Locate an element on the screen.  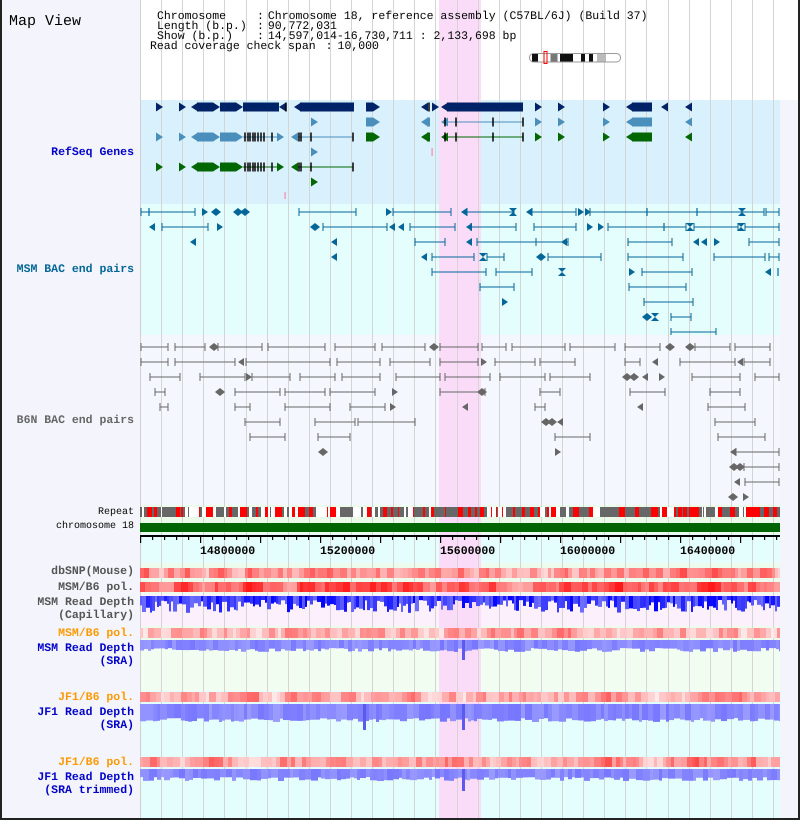
field-label: Chromosome is located at coordinates (191, 17).